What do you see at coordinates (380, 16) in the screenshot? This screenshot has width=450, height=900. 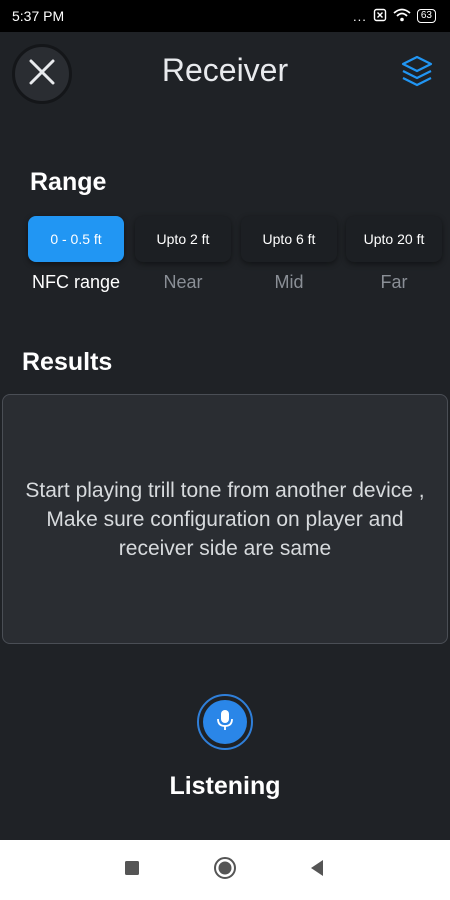 I see `sim-icon` at bounding box center [380, 16].